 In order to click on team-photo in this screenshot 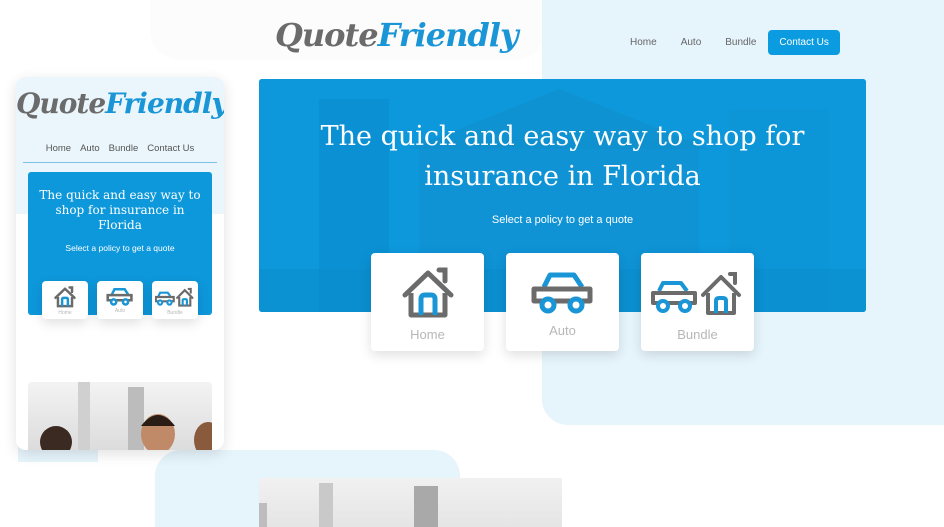, I will do `click(410, 502)`.